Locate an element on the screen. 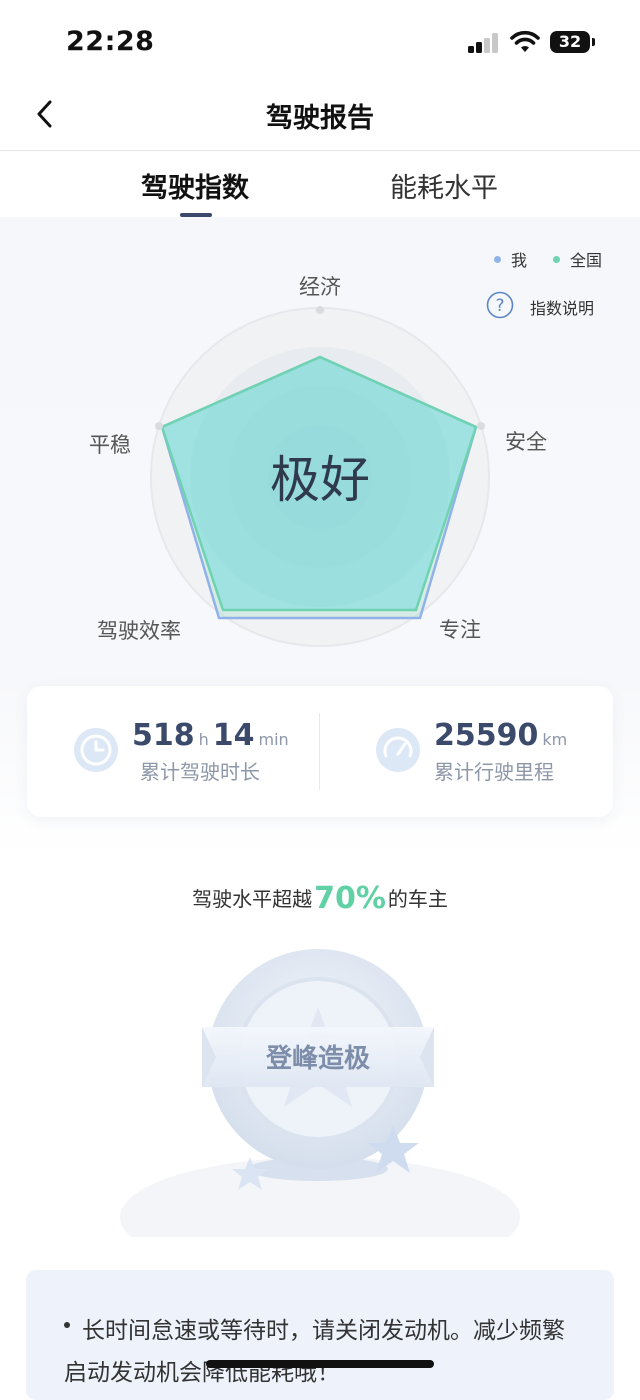  mileage-label: 累计行驶里程 is located at coordinates (494, 772).